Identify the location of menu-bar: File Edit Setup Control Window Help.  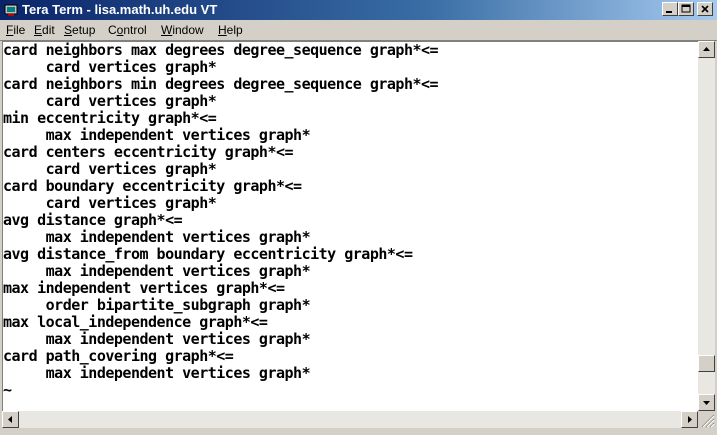
(358, 30).